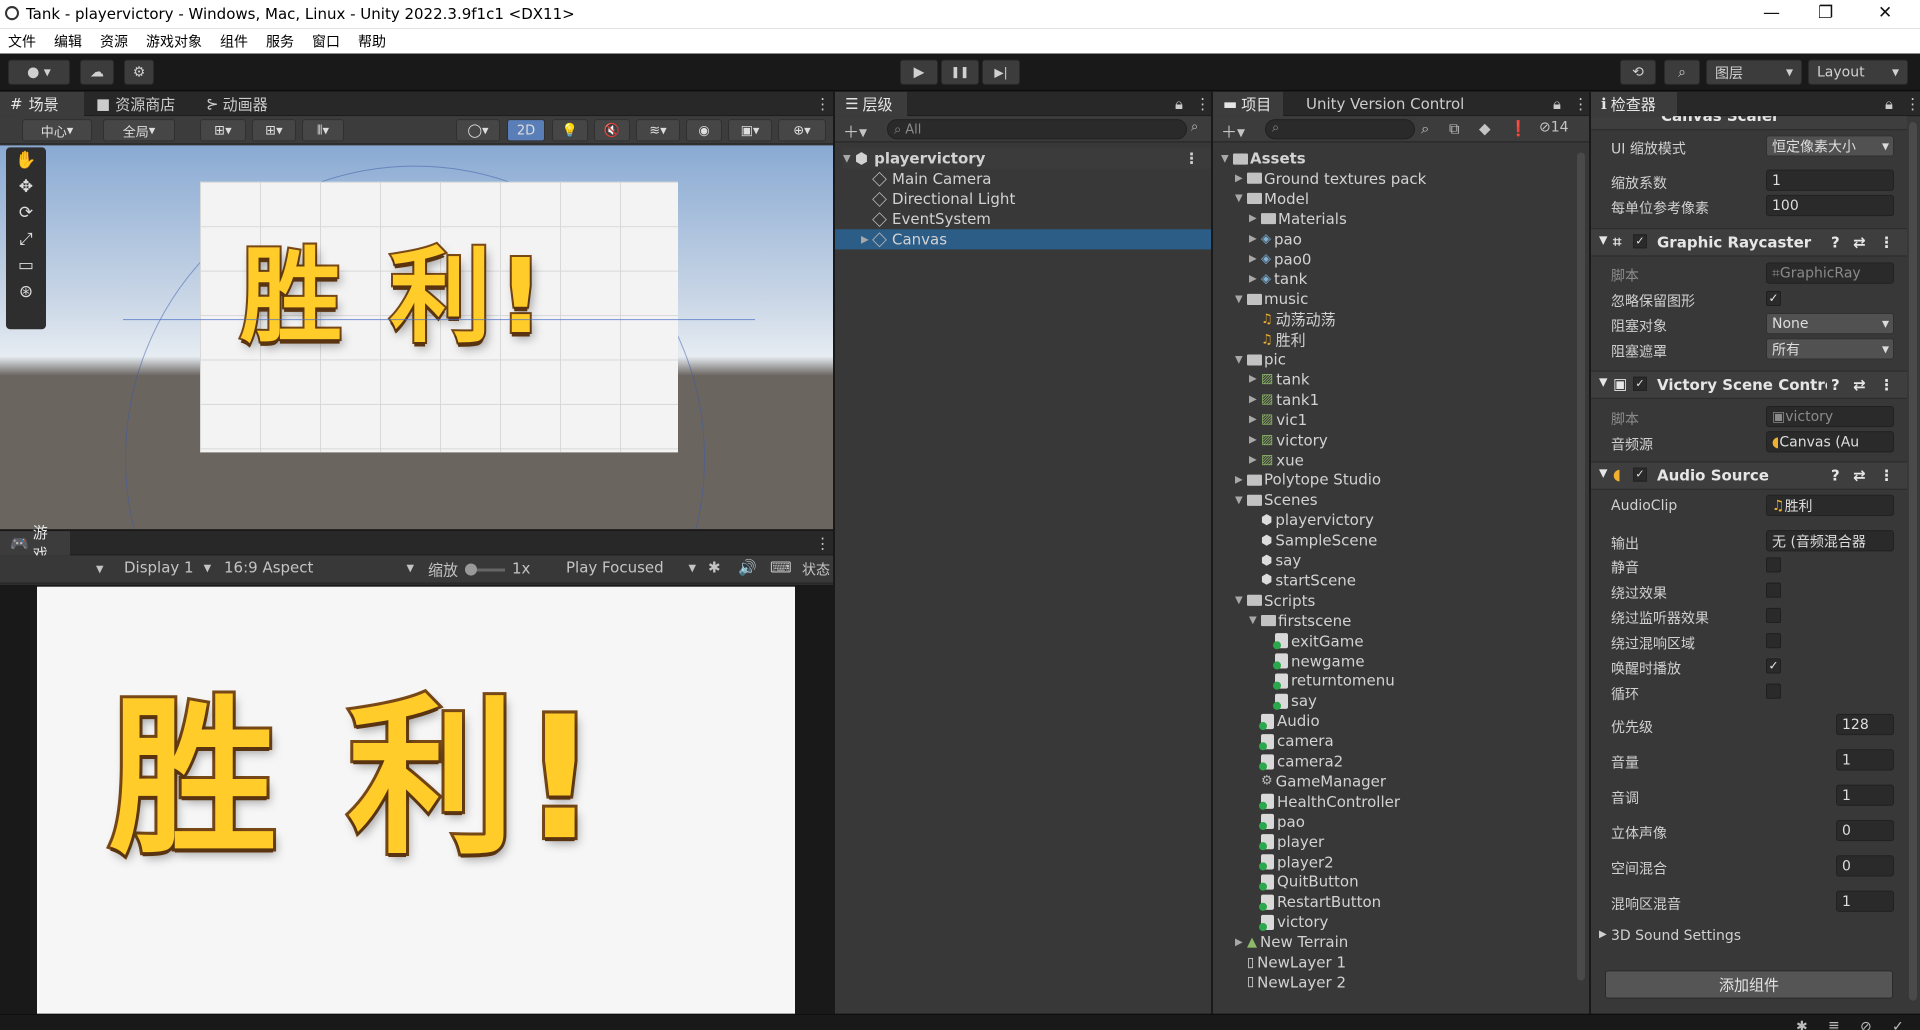 The height and width of the screenshot is (1030, 1920). Describe the element at coordinates (1907, 104) in the screenshot. I see `panel-menu-button: ⋮` at that location.